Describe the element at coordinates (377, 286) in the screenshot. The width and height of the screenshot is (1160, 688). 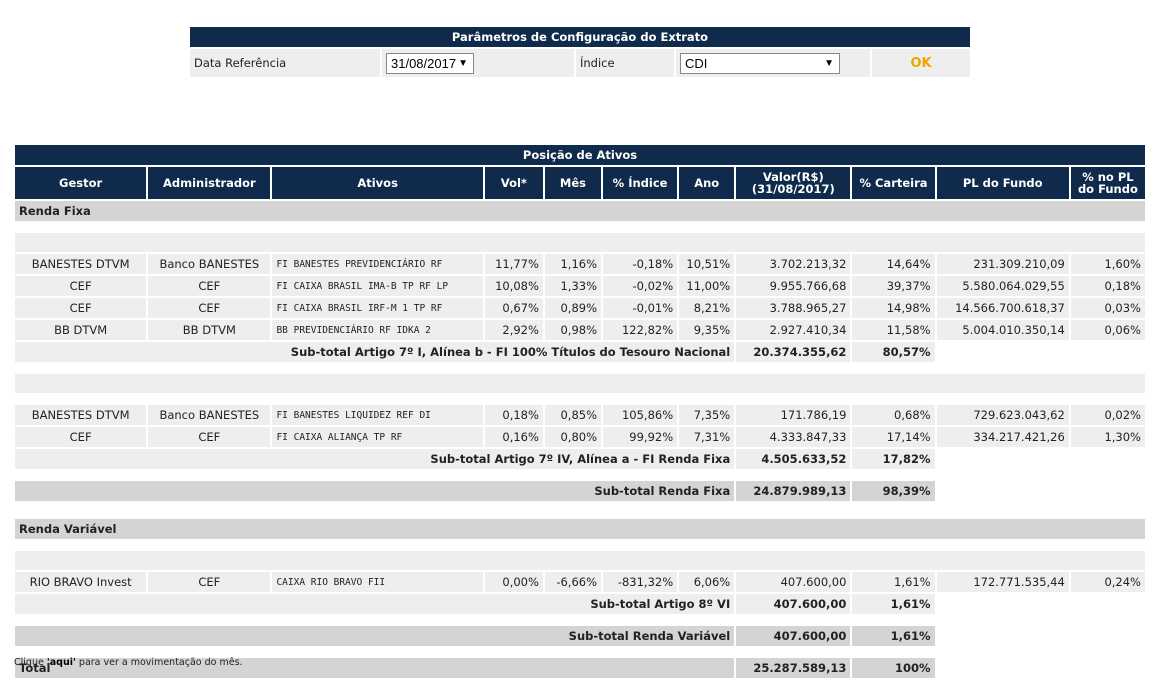
I see `cell-ativo: FI CAIXA BRASIL IMA-B TP RF LP` at that location.